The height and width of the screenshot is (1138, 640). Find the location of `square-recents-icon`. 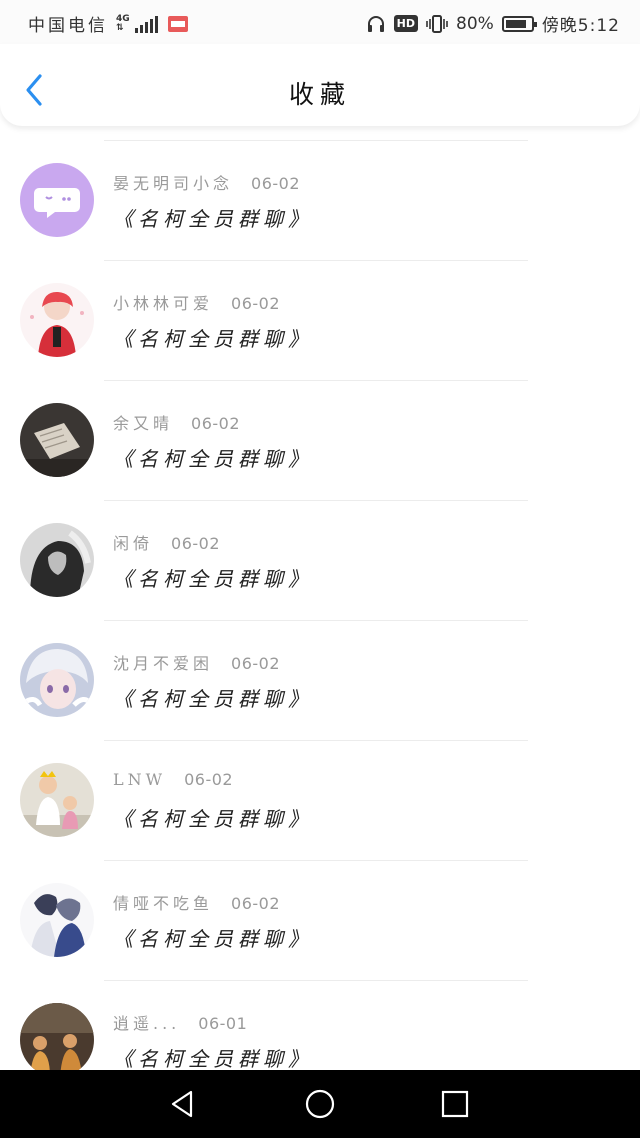

square-recents-icon is located at coordinates (455, 1104).